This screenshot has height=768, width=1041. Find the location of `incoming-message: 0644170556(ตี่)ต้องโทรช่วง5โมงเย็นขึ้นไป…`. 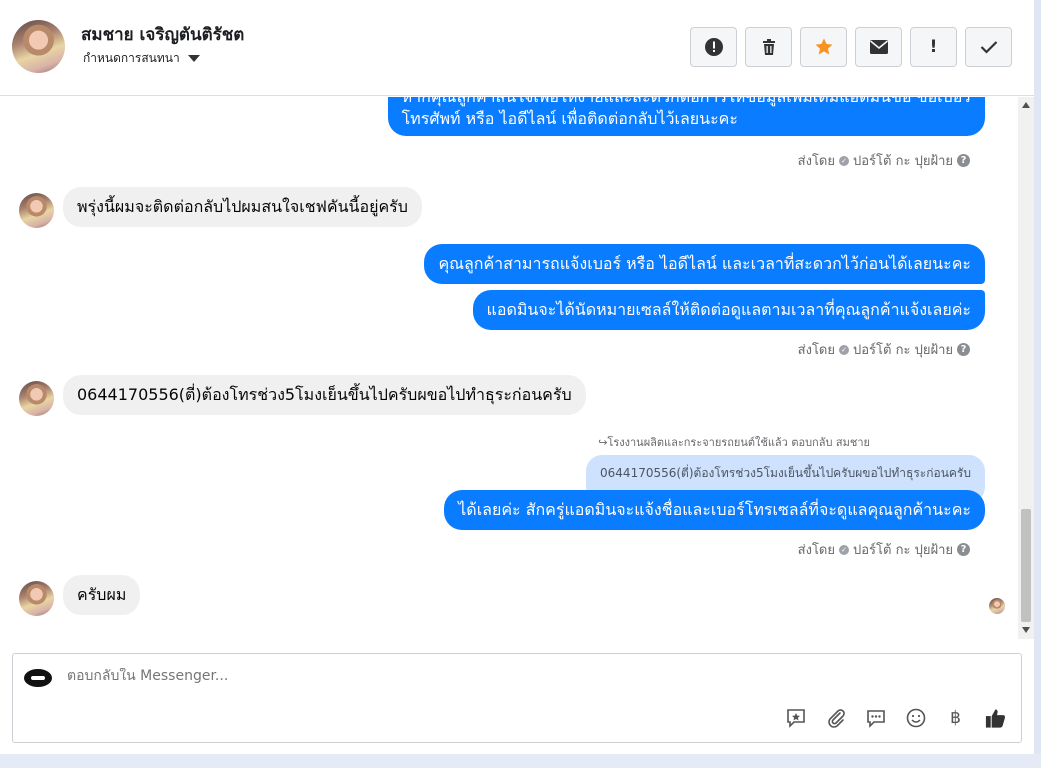

incoming-message: 0644170556(ตี่)ต้องโทรช่วง5โมงเย็นขึ้นไป… is located at coordinates (324, 395).